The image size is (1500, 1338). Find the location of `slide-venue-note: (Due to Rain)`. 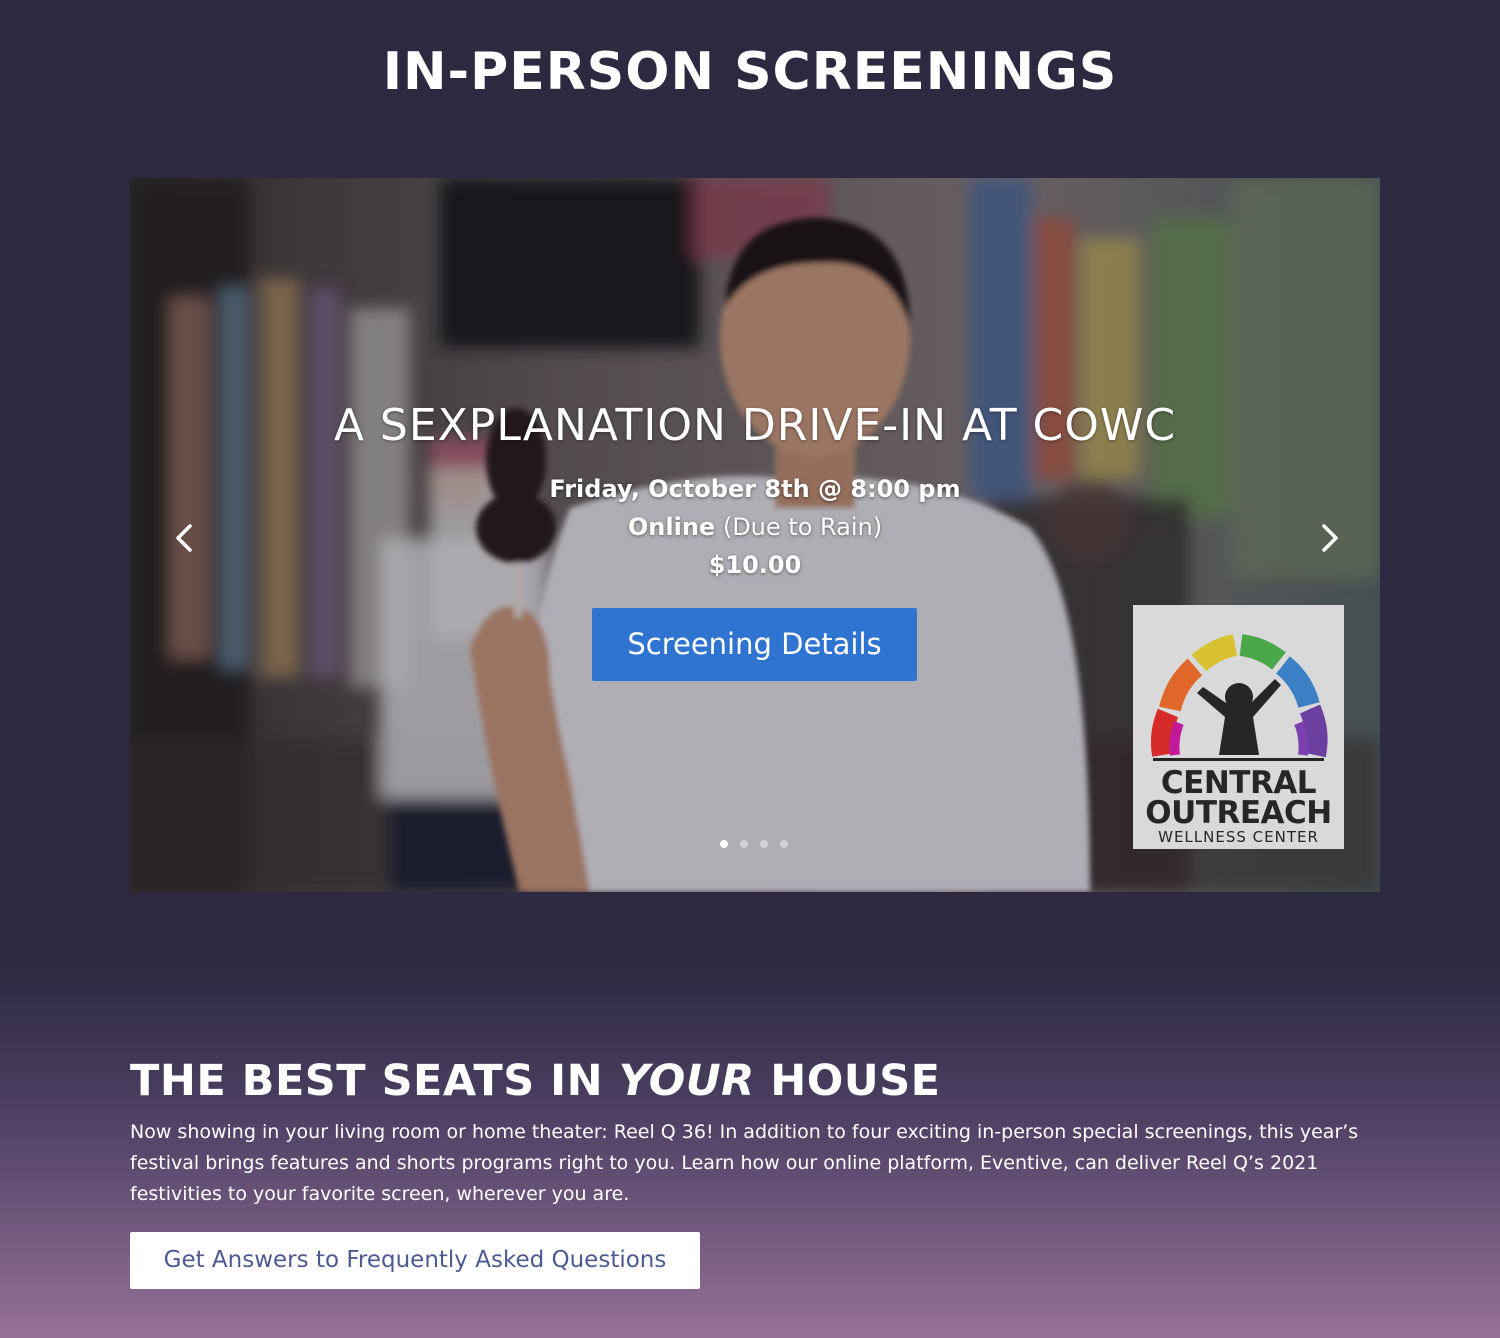

slide-venue-note: (Due to Rain) is located at coordinates (802, 527).